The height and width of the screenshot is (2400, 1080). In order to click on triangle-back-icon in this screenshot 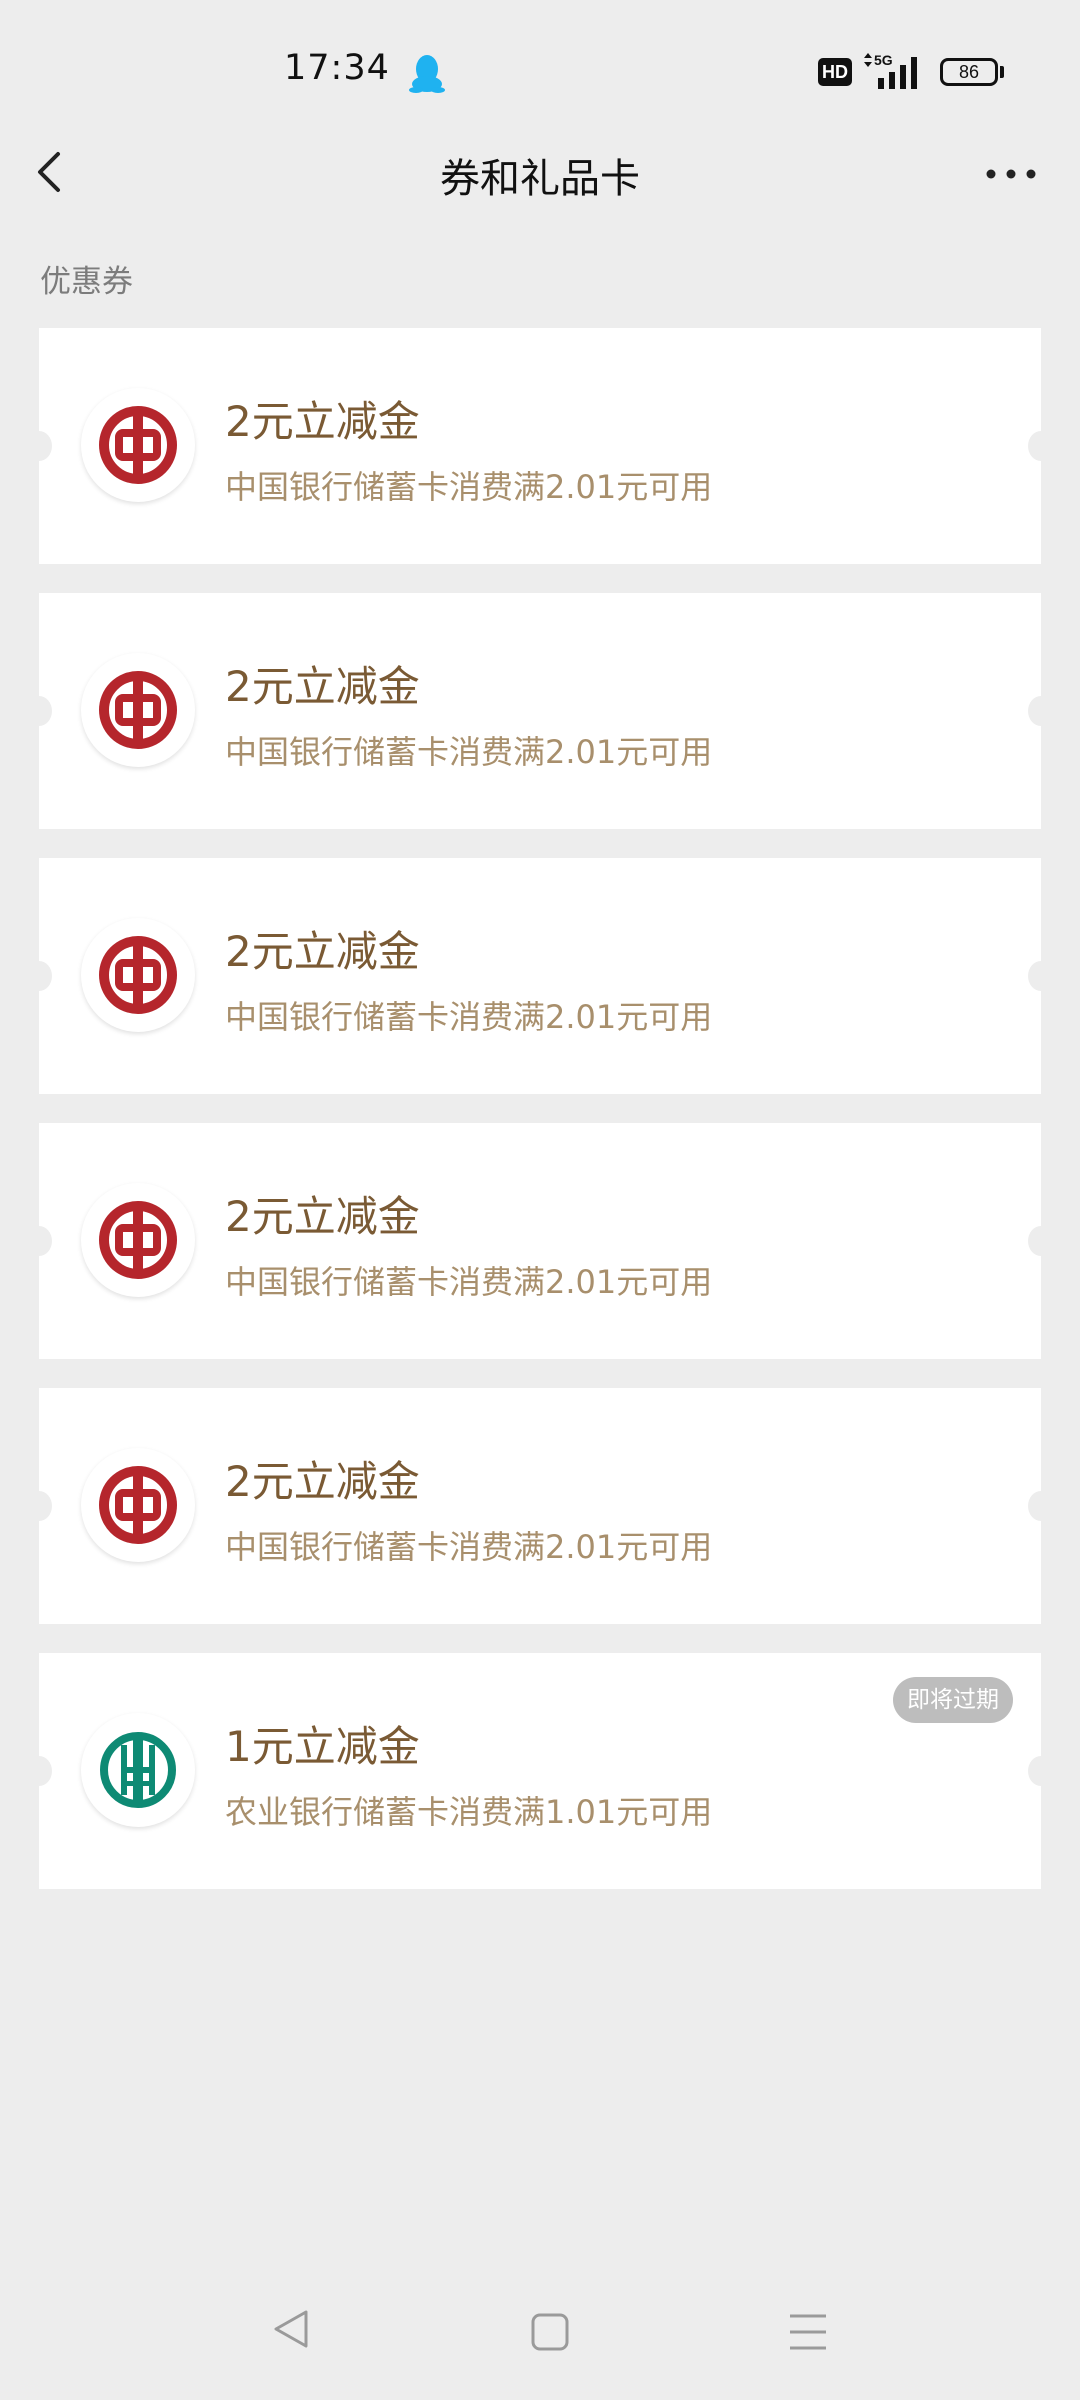, I will do `click(291, 2329)`.